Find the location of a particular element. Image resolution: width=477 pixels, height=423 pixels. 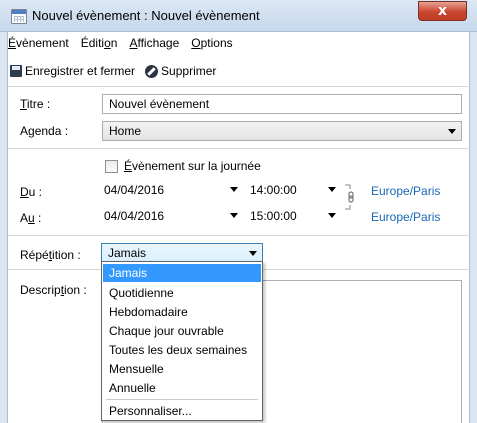

dropdown-separator is located at coordinates (182, 399).